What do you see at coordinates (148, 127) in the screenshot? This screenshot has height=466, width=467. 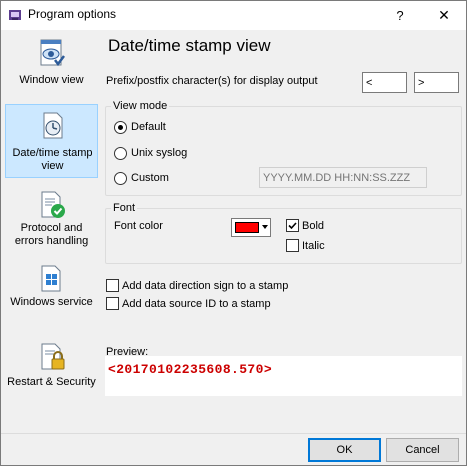 I see `default-radio-label: Default` at bounding box center [148, 127].